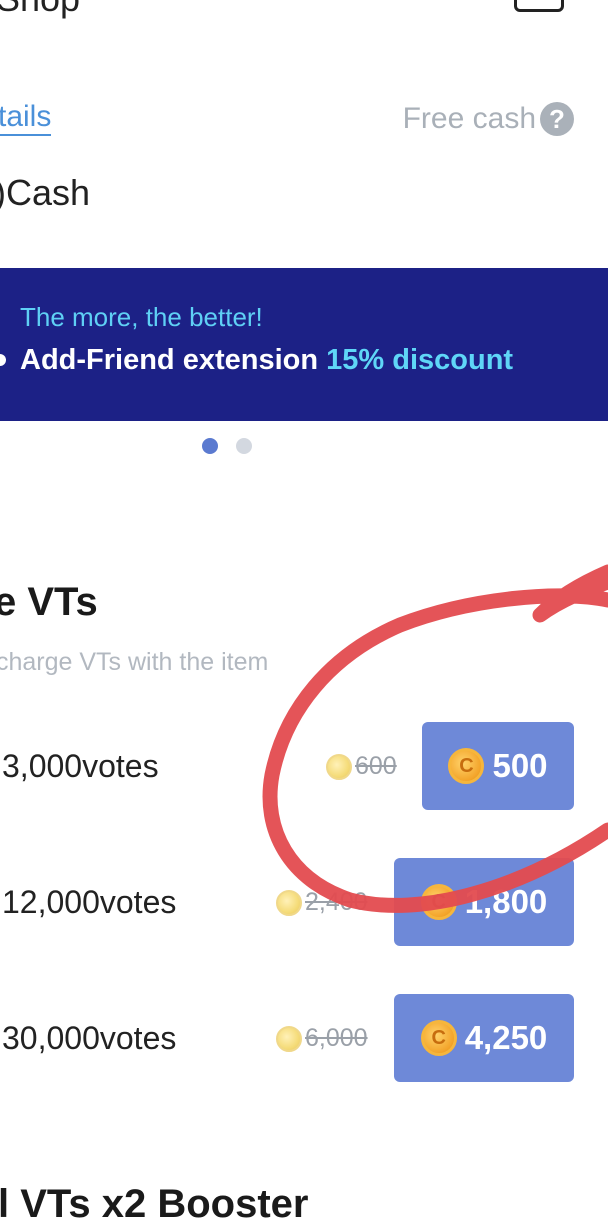  I want to click on original-price: 2,400, so click(322, 902).